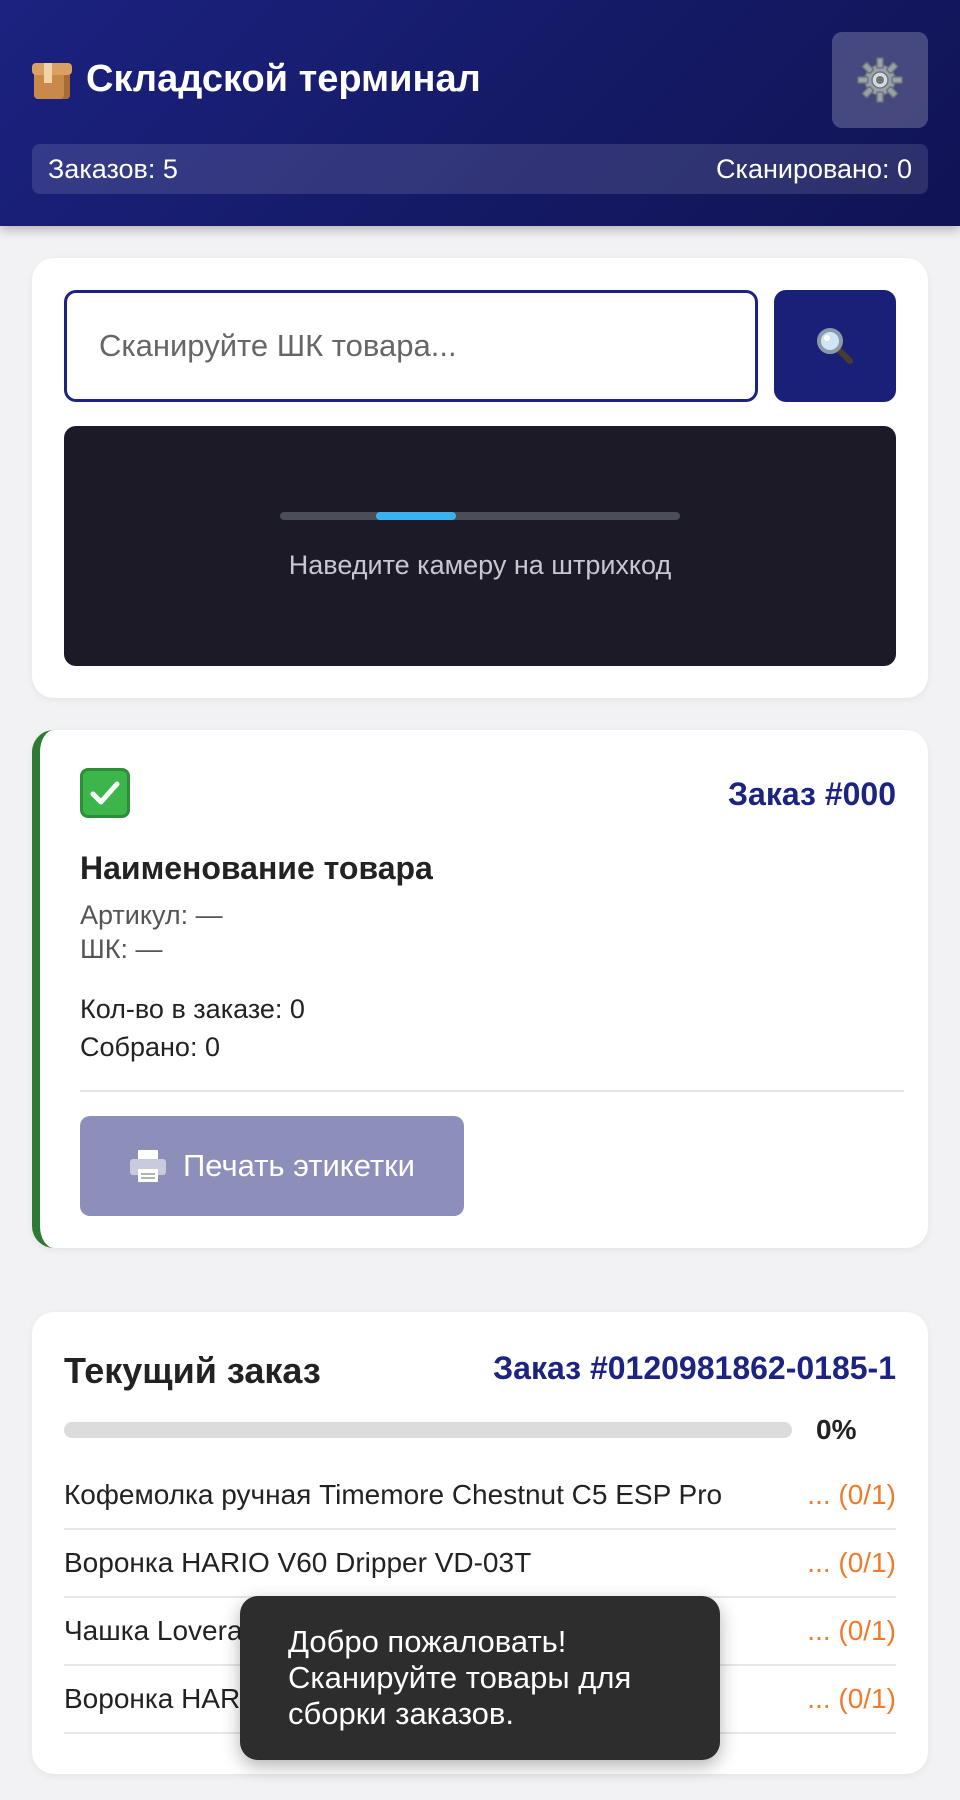  What do you see at coordinates (416, 516) in the screenshot?
I see `scan-line-indicator` at bounding box center [416, 516].